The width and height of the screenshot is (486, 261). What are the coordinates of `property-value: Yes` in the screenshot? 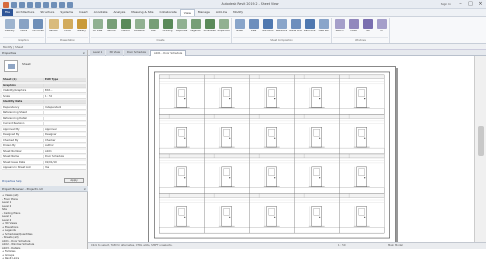 It's located at (46, 167).